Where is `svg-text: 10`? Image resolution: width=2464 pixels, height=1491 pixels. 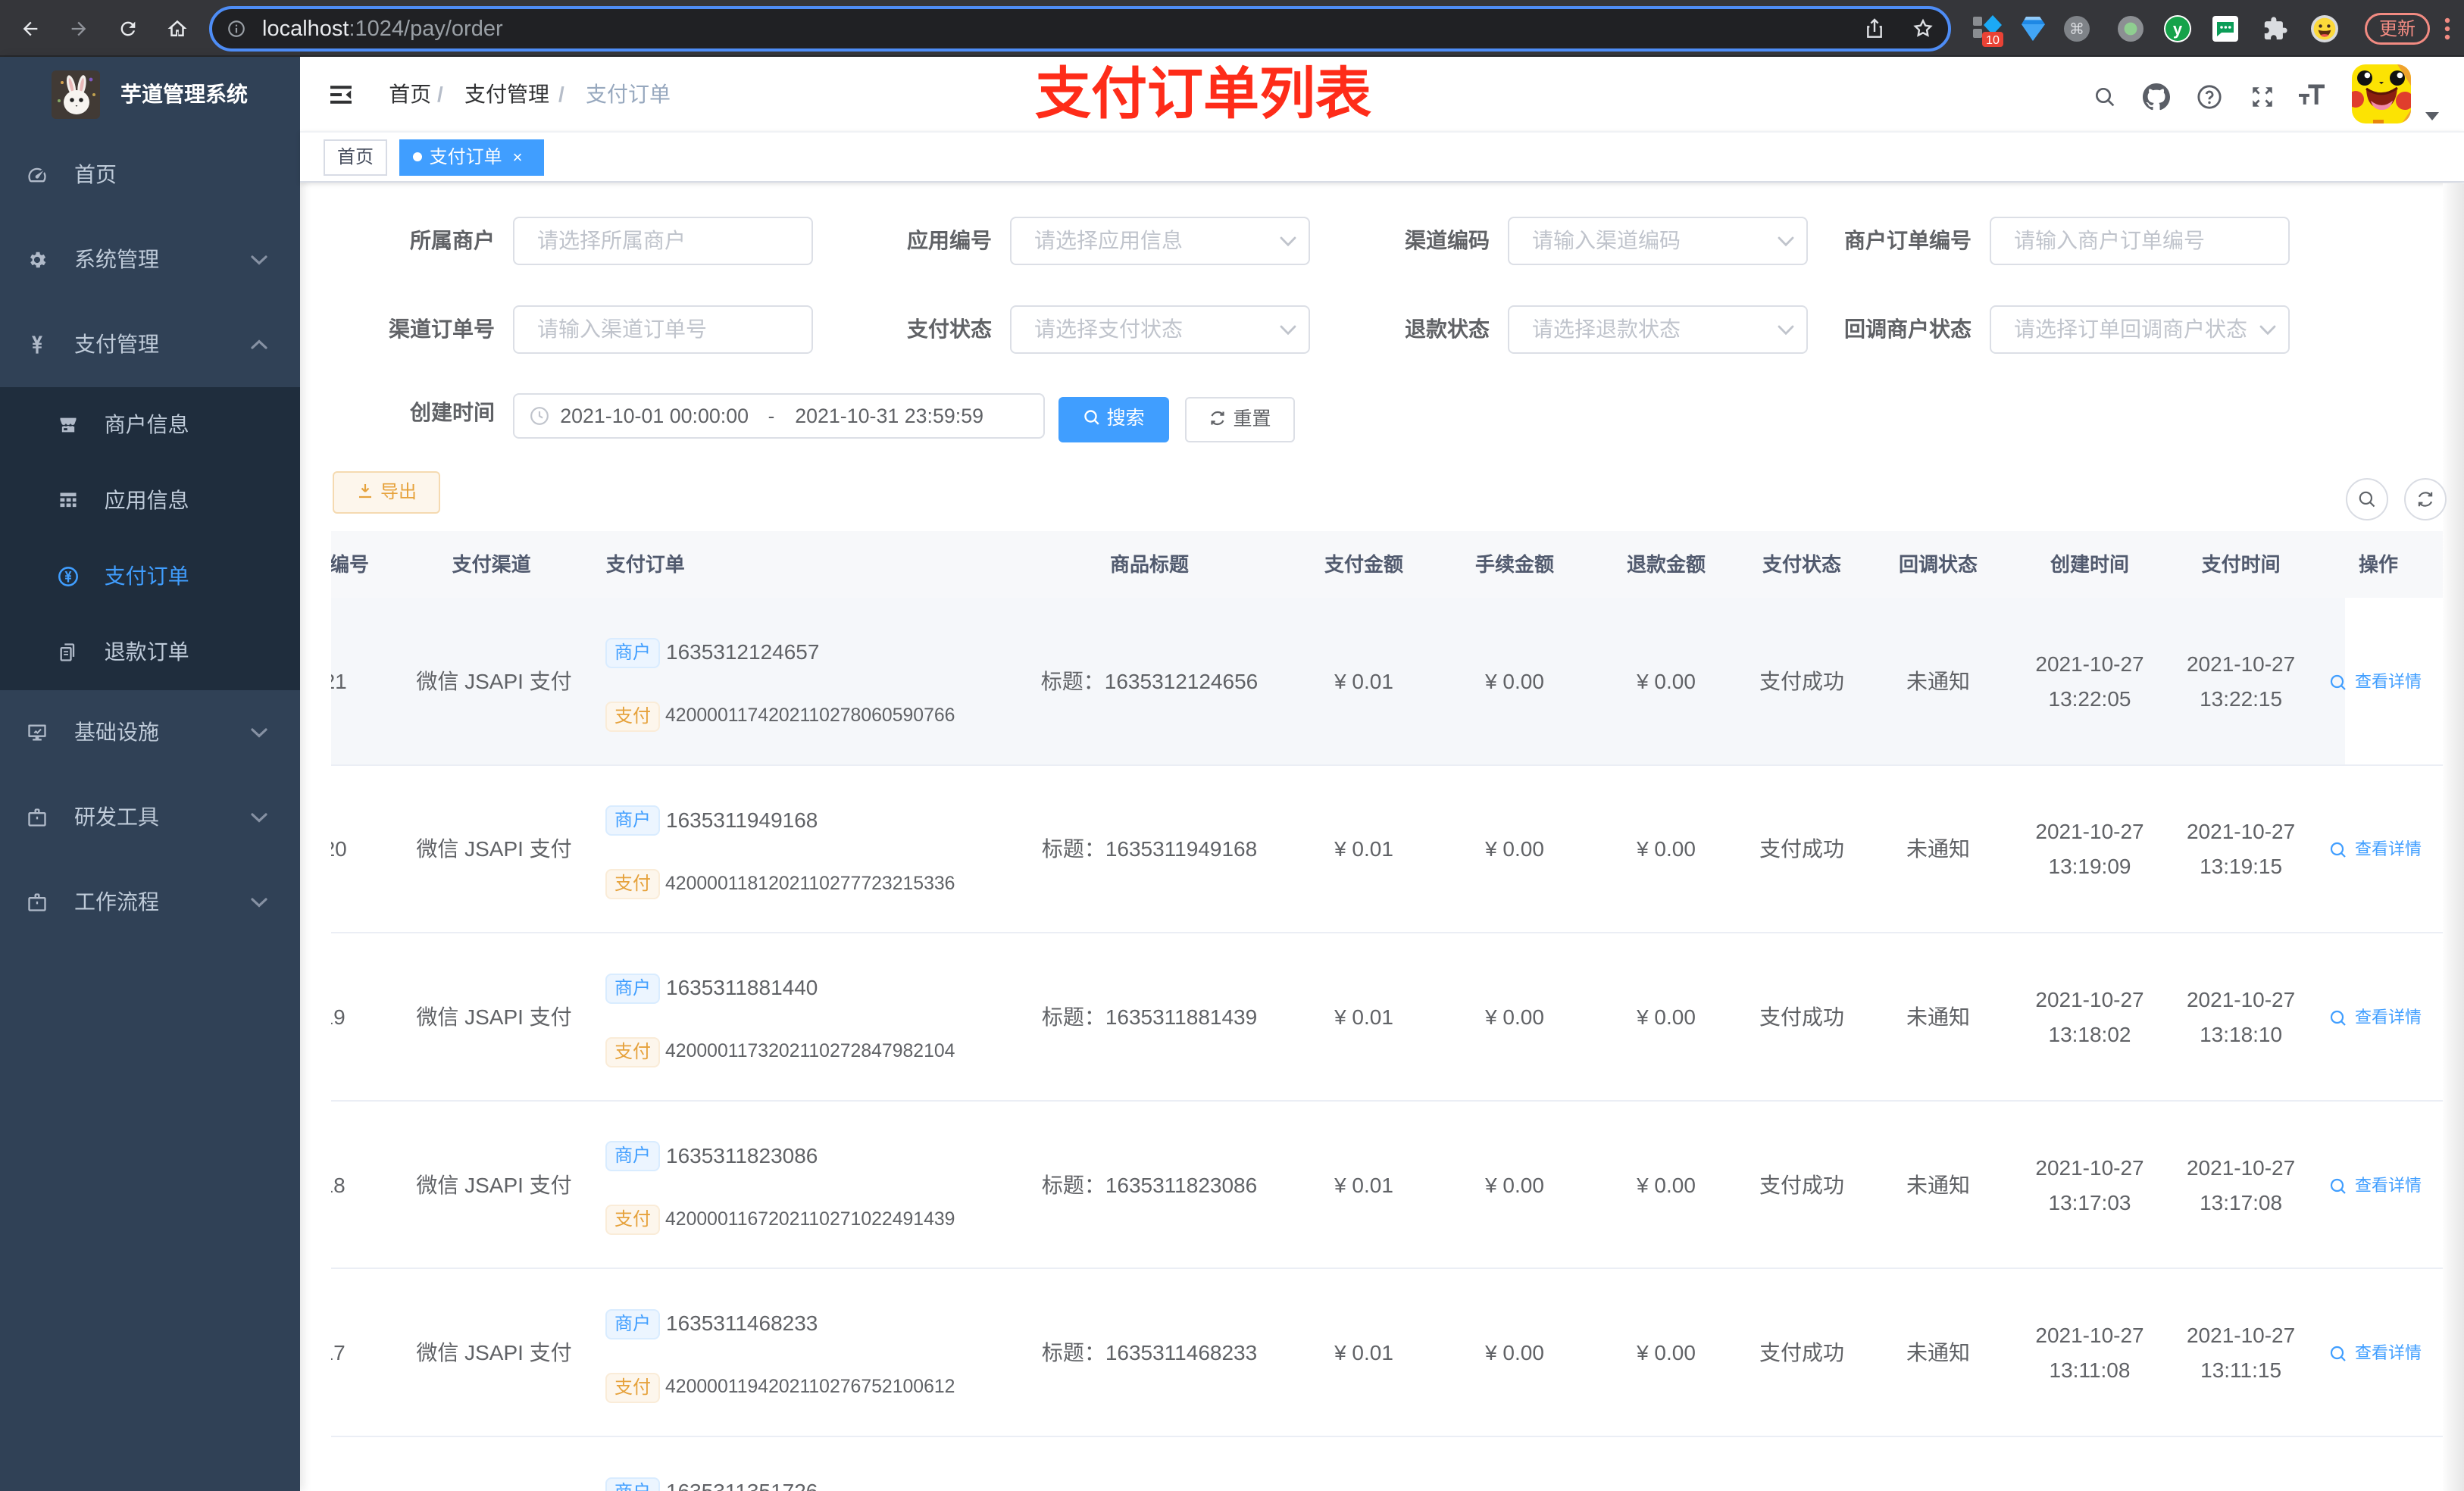 svg-text: 10 is located at coordinates (1993, 40).